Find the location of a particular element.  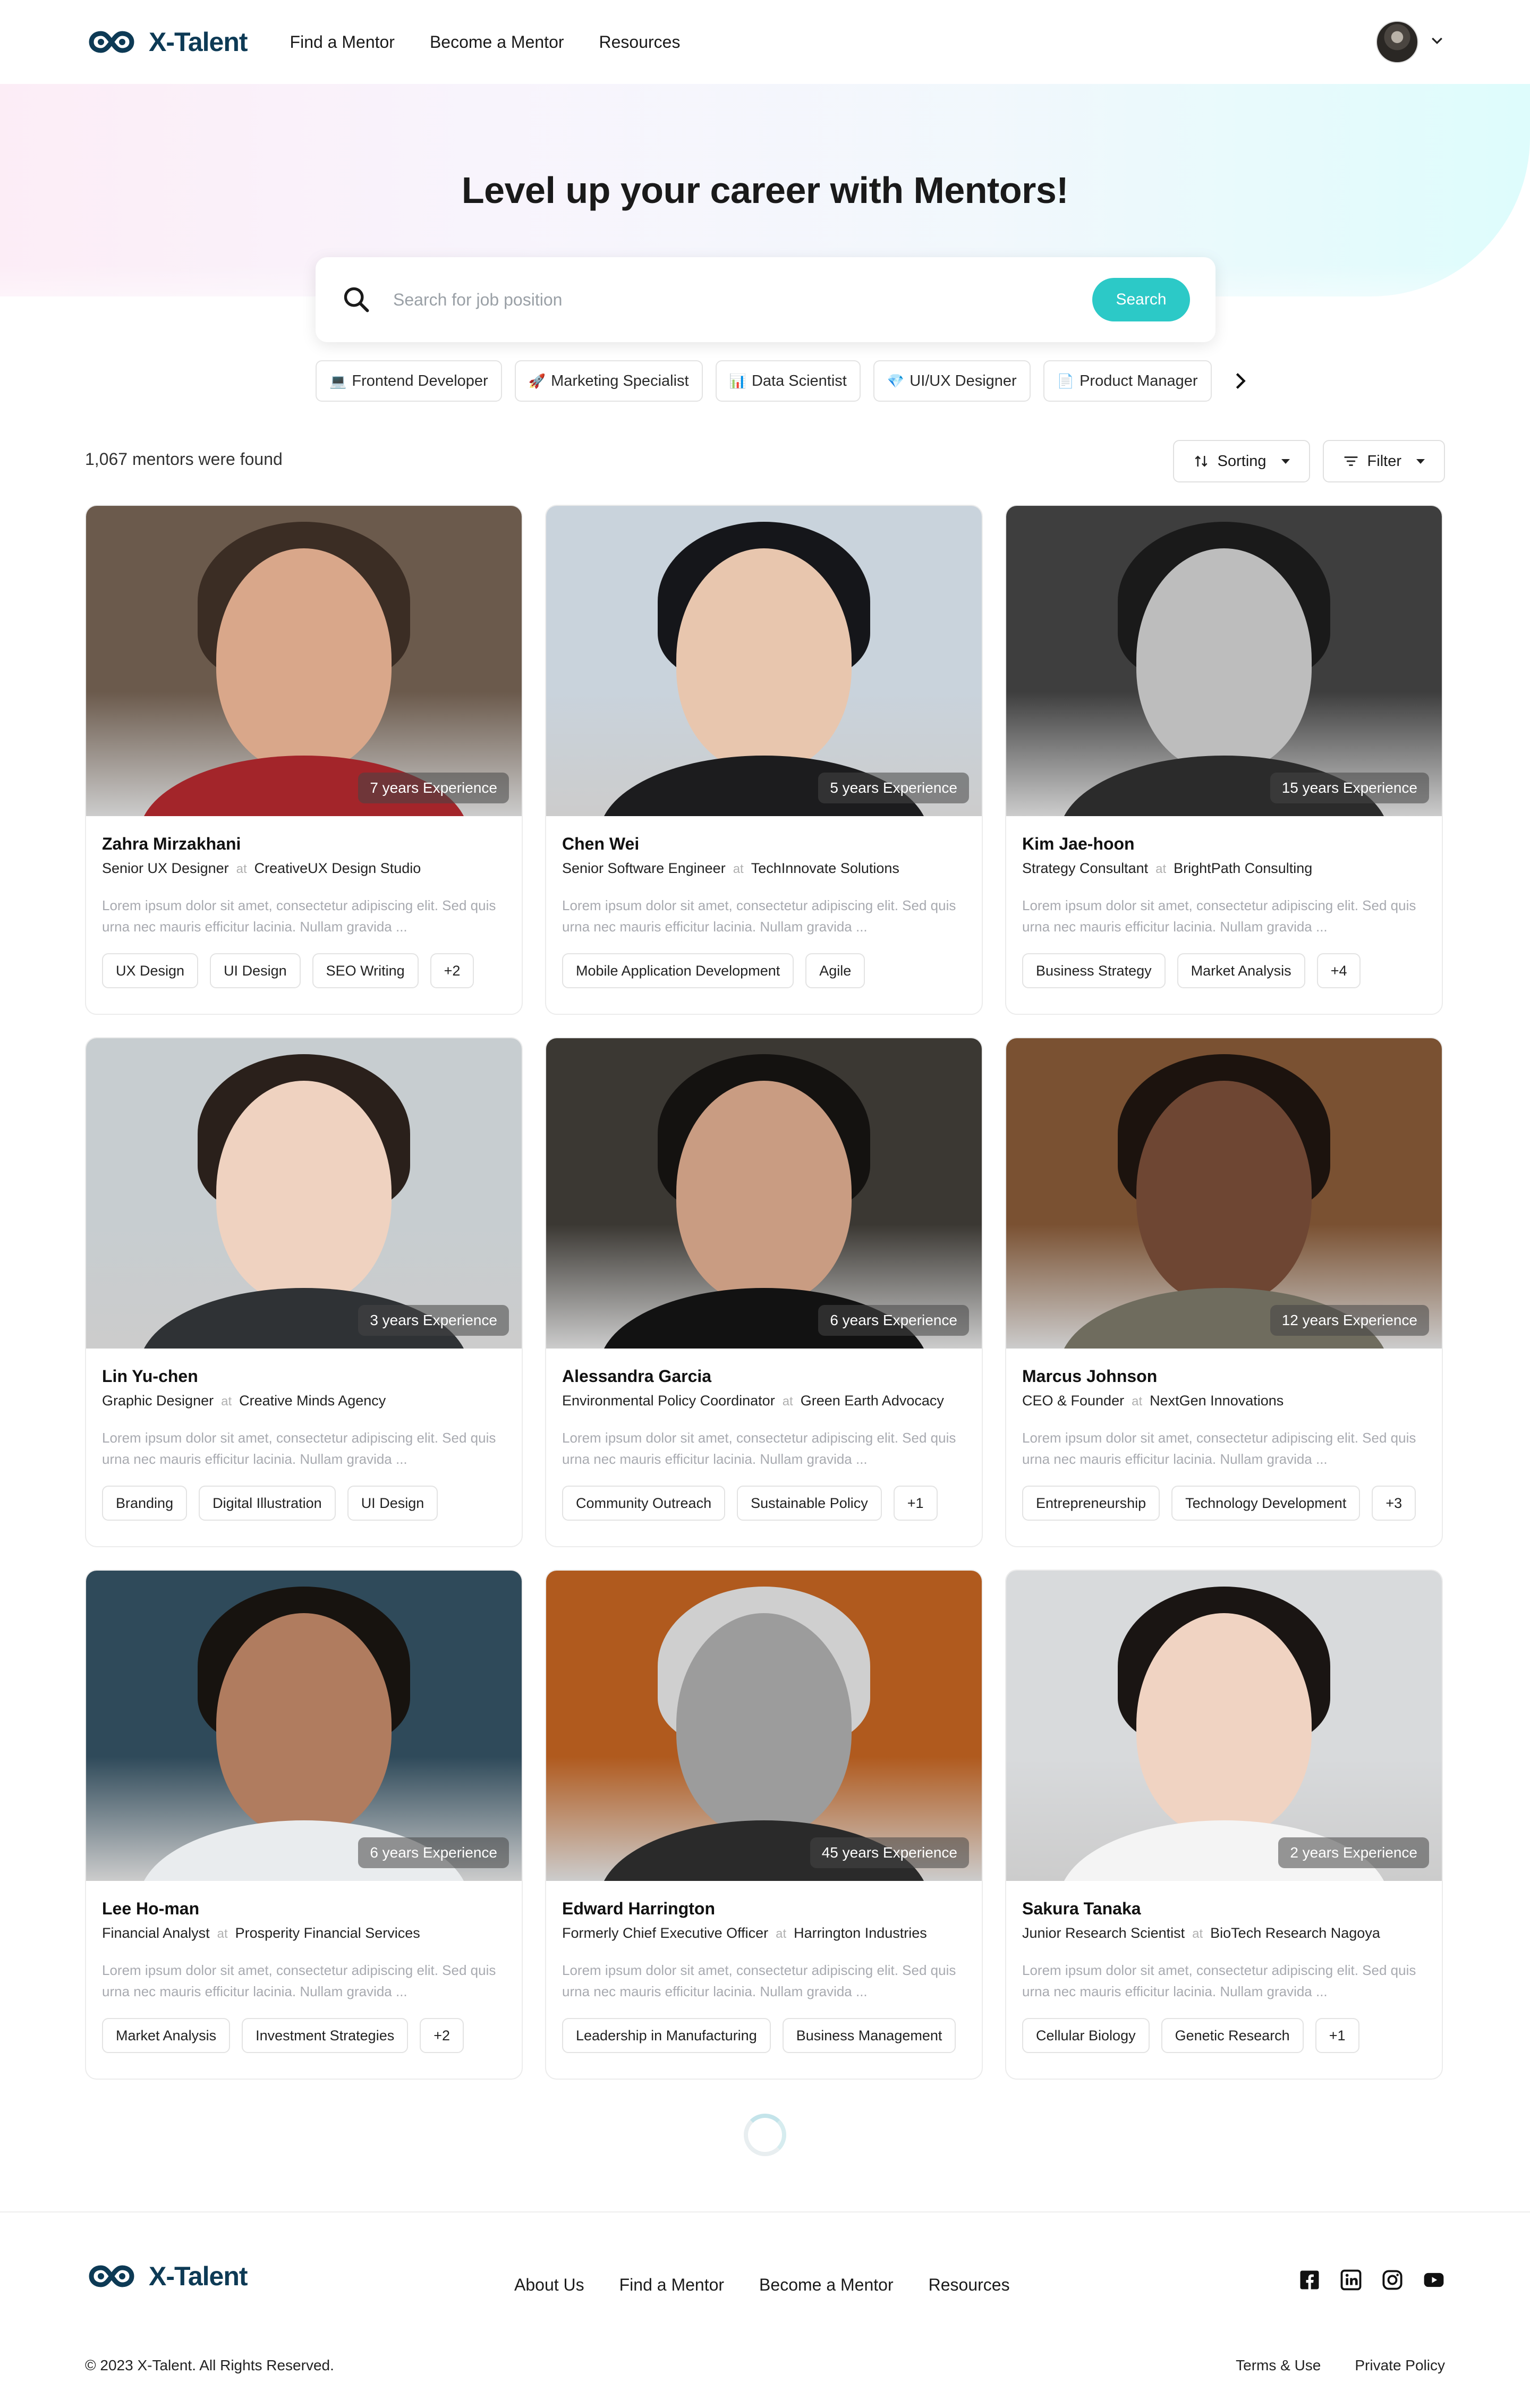

skill-tag: Agile is located at coordinates (835, 970).